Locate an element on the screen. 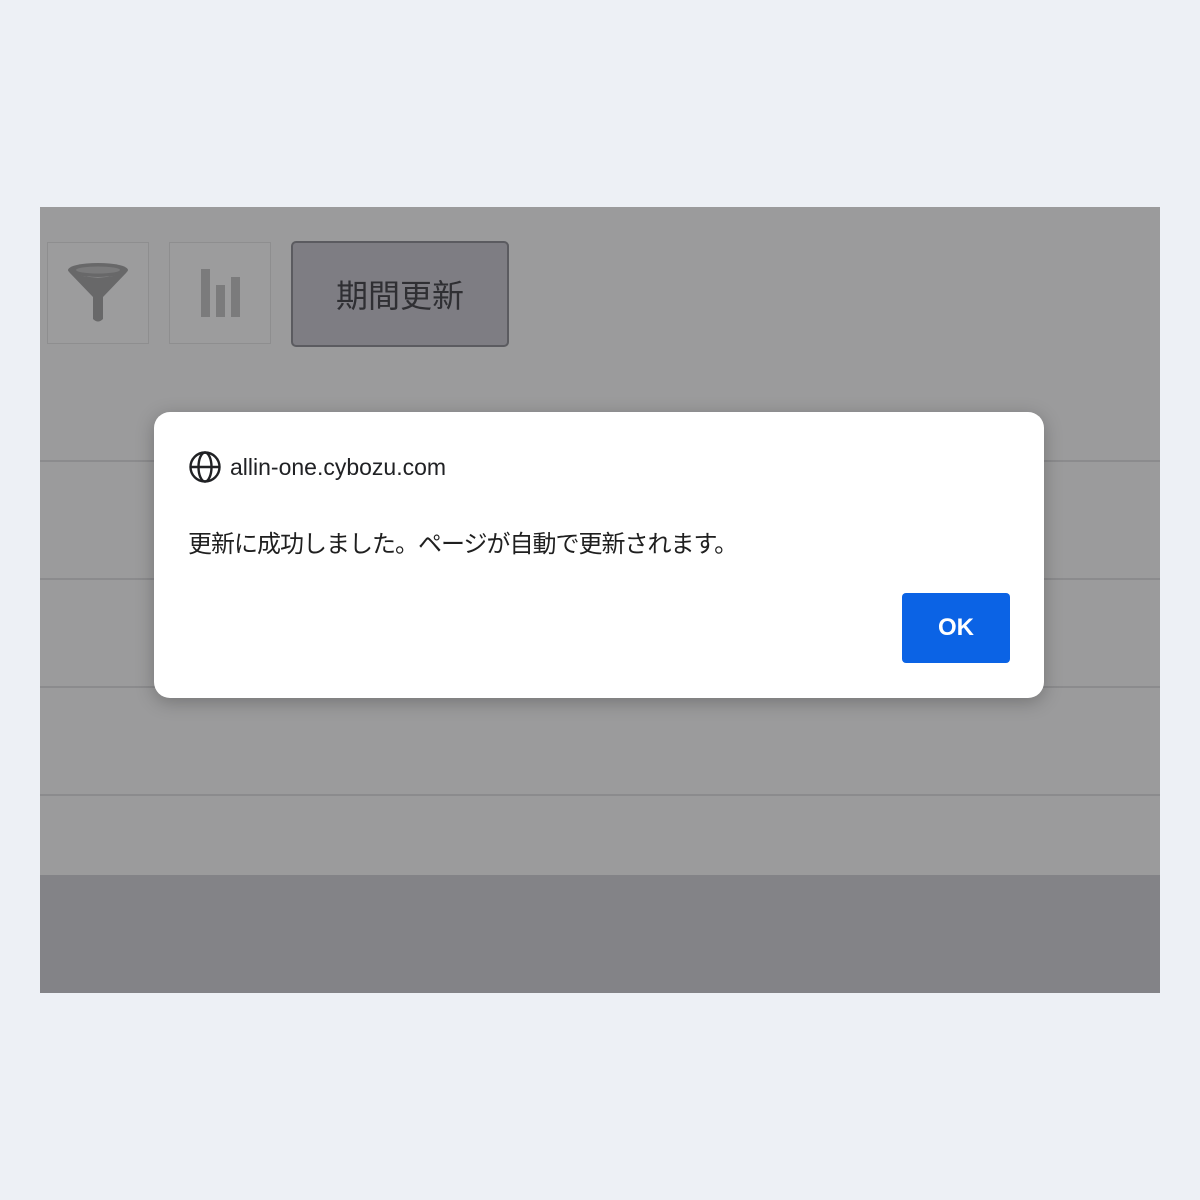 The image size is (1200, 1200). period-update-button: 期間更新 is located at coordinates (400, 294).